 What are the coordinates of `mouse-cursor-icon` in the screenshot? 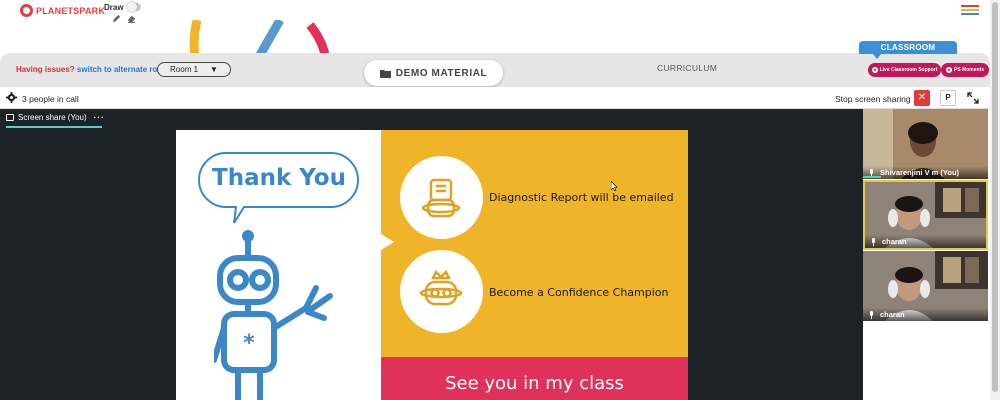 It's located at (614, 186).